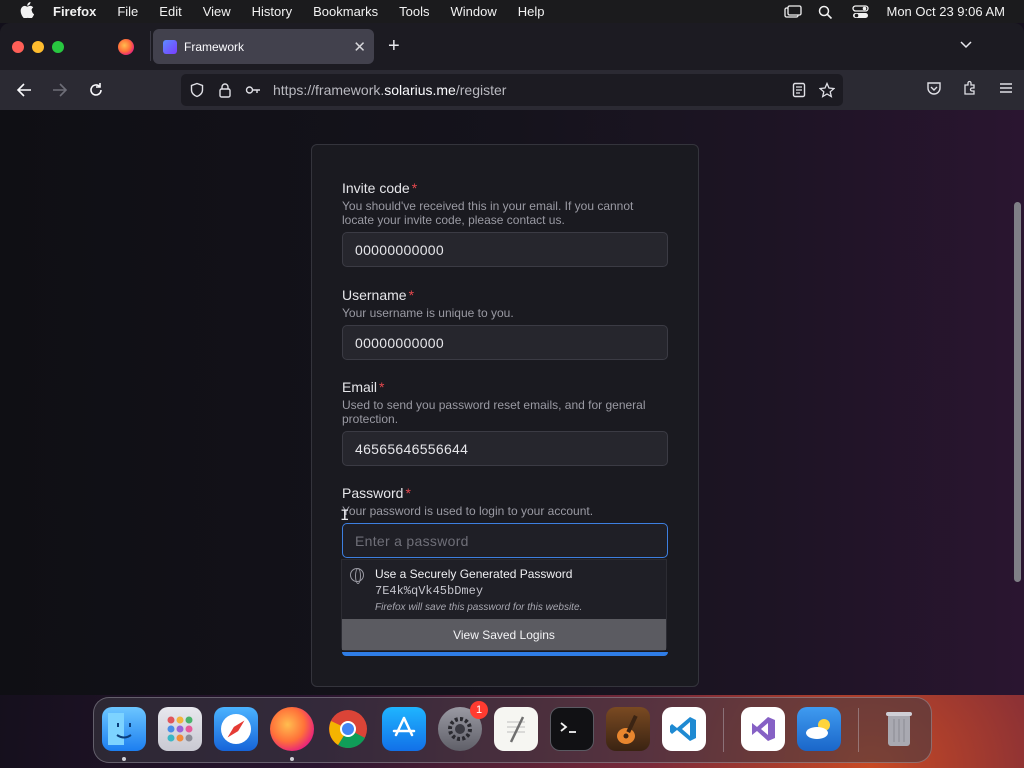 The image size is (1024, 768). I want to click on menu-app-name: Firefox, so click(74, 11).